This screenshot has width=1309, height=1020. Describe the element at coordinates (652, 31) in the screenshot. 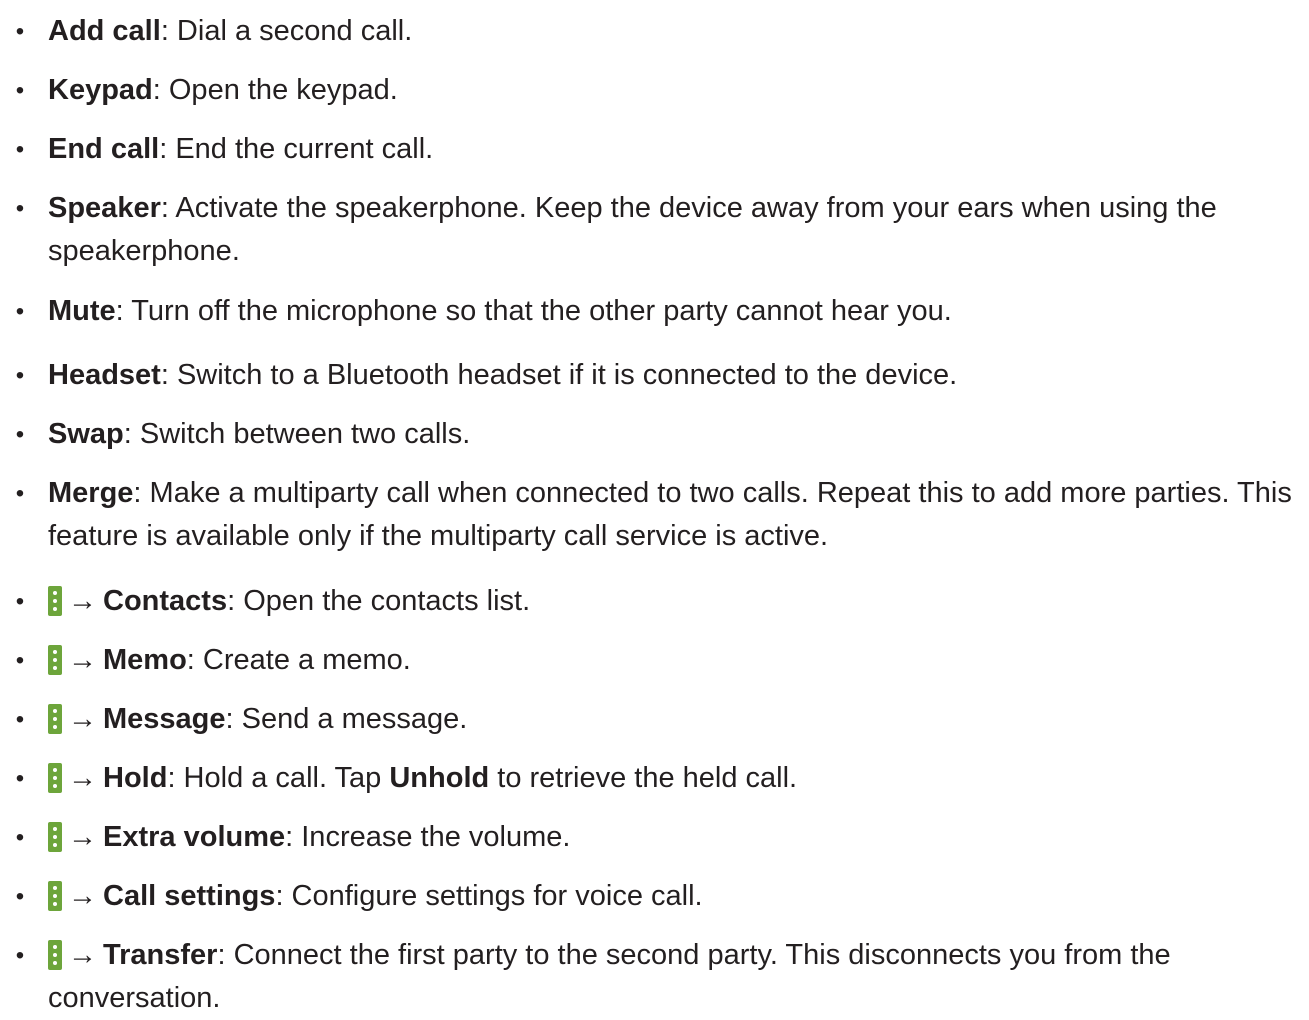

I see `list-item-add-call: • Add call: Dial a second call.` at that location.